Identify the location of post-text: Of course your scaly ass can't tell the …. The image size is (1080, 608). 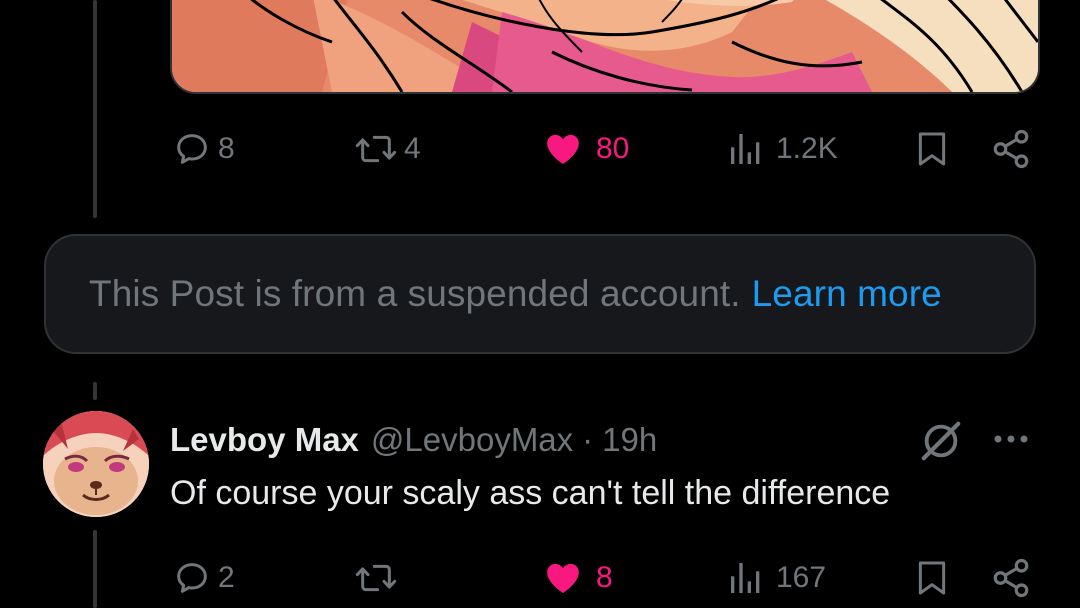
(530, 493).